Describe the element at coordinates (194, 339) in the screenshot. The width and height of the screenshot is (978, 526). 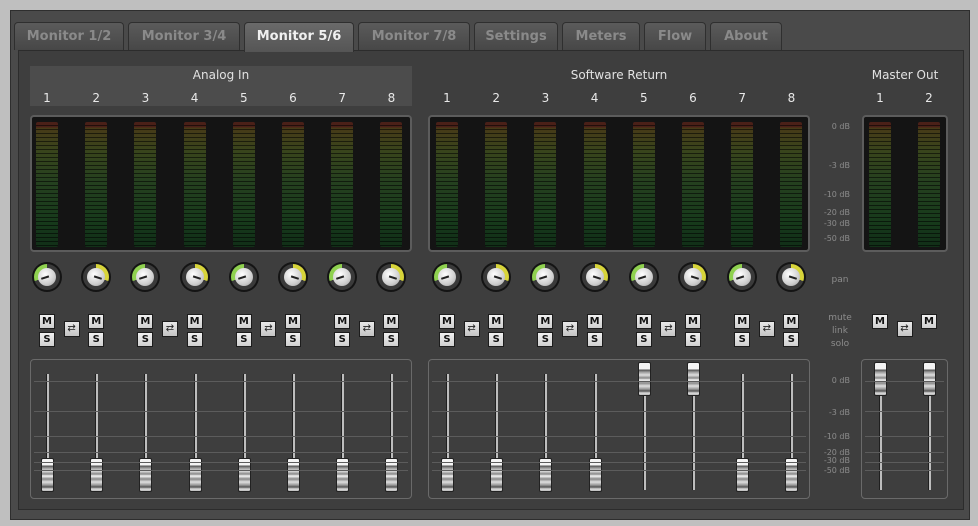
I see `analog-solo-button-4: S` at that location.